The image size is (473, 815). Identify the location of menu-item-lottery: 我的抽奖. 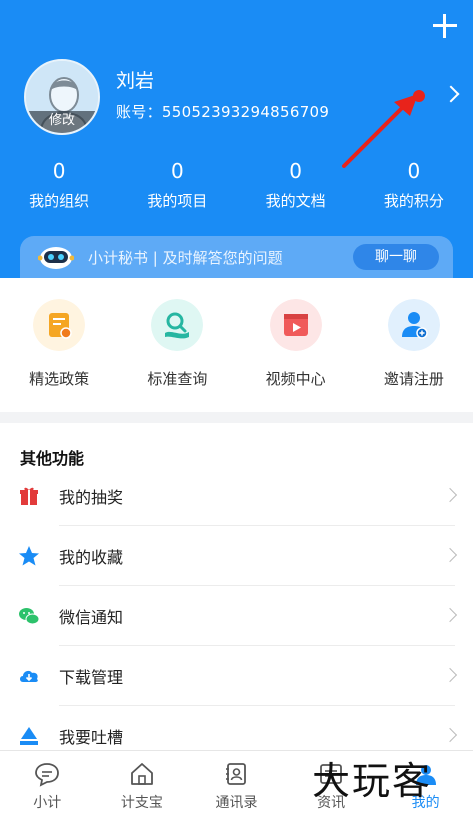
(236, 496).